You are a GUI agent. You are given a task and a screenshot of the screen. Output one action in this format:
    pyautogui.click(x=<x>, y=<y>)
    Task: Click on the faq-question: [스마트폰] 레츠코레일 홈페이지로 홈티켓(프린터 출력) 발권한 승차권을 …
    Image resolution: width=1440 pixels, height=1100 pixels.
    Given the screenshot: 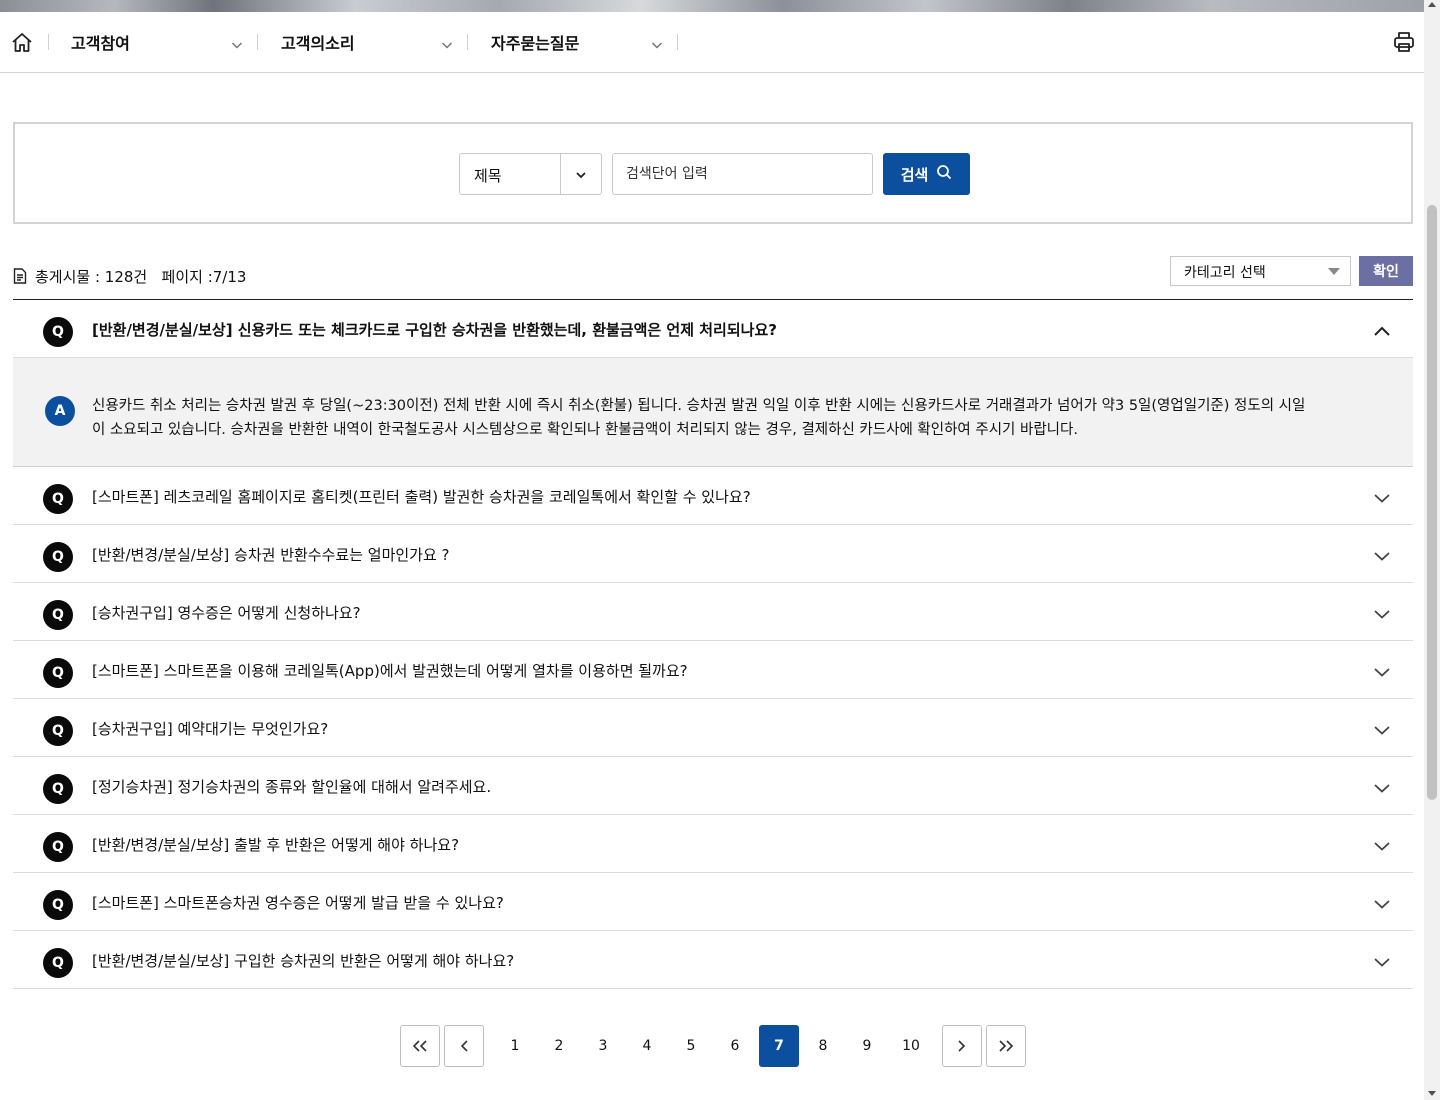 What is the action you would take?
    pyautogui.click(x=421, y=497)
    